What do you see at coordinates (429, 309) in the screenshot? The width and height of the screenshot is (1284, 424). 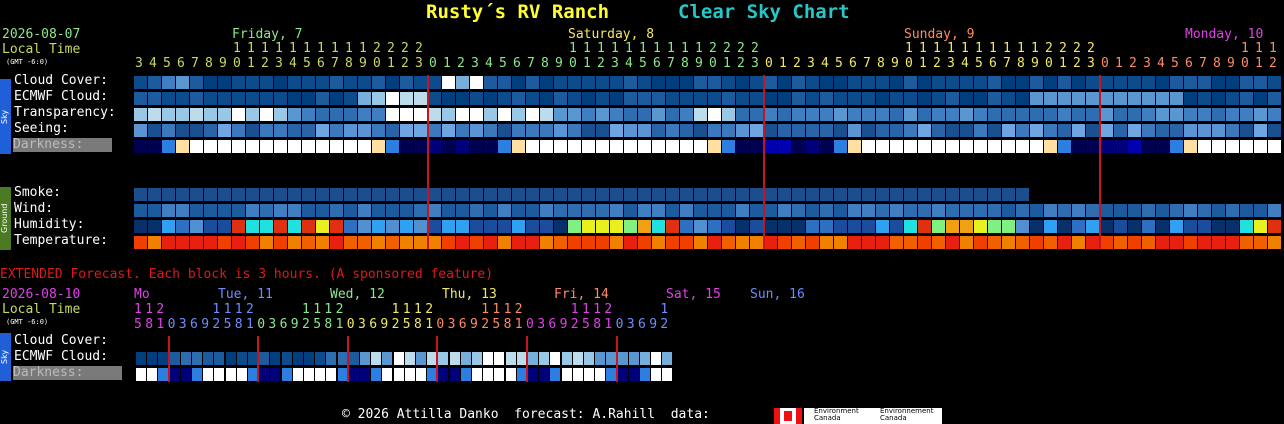 I see `extended-hour-tens-digit: 2` at bounding box center [429, 309].